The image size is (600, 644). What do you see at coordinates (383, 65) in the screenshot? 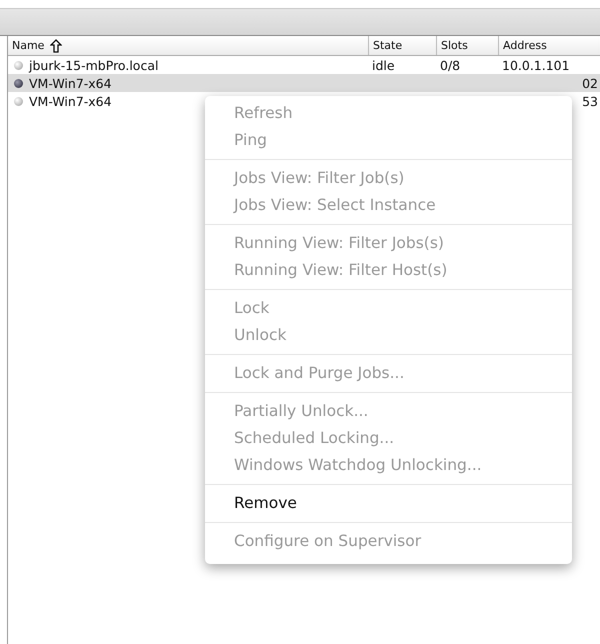
I see `table-cell-text: idle` at bounding box center [383, 65].